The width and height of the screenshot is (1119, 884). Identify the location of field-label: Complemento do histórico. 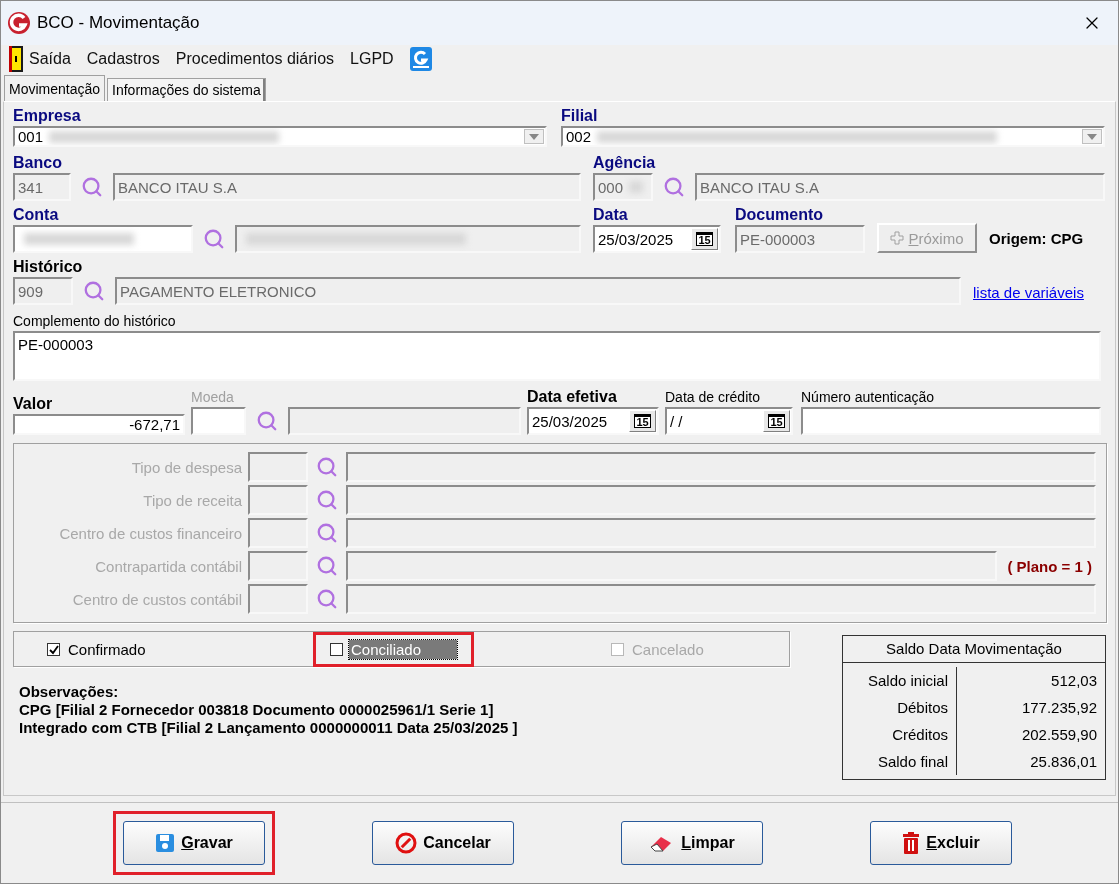
(95, 321).